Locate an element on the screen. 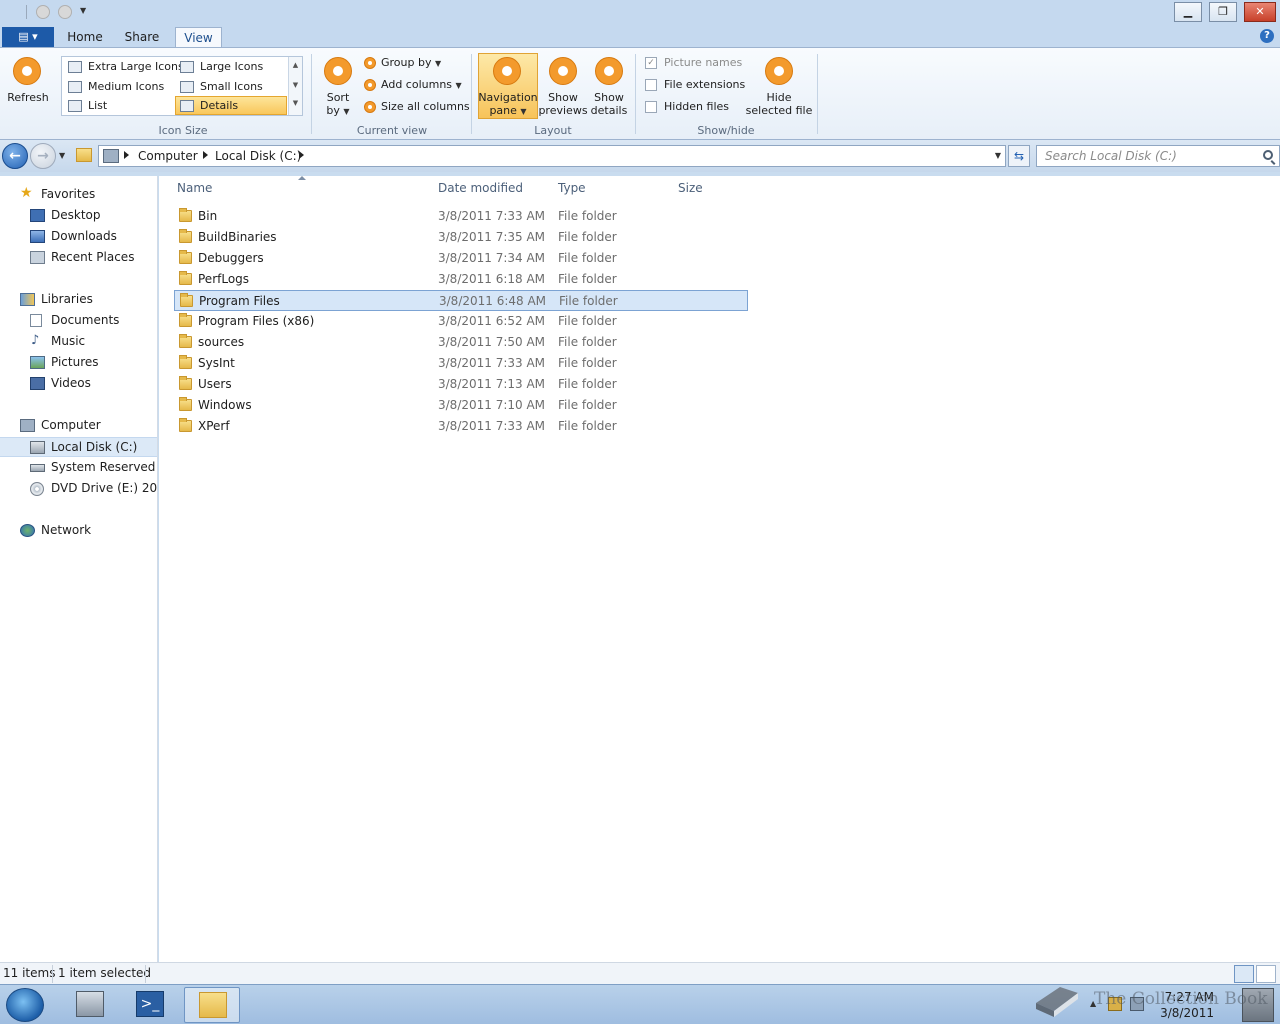  close-button: ✕ is located at coordinates (1260, 12).